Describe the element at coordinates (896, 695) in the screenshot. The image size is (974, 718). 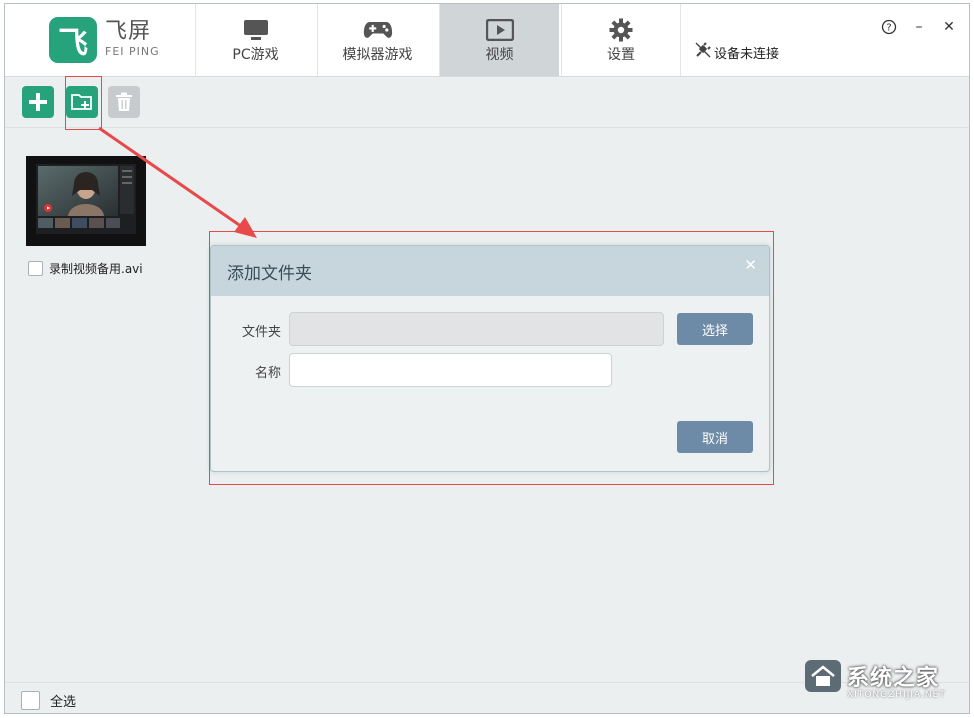
I see `watermark-subtext: XITONGZHIJIA.NET` at that location.